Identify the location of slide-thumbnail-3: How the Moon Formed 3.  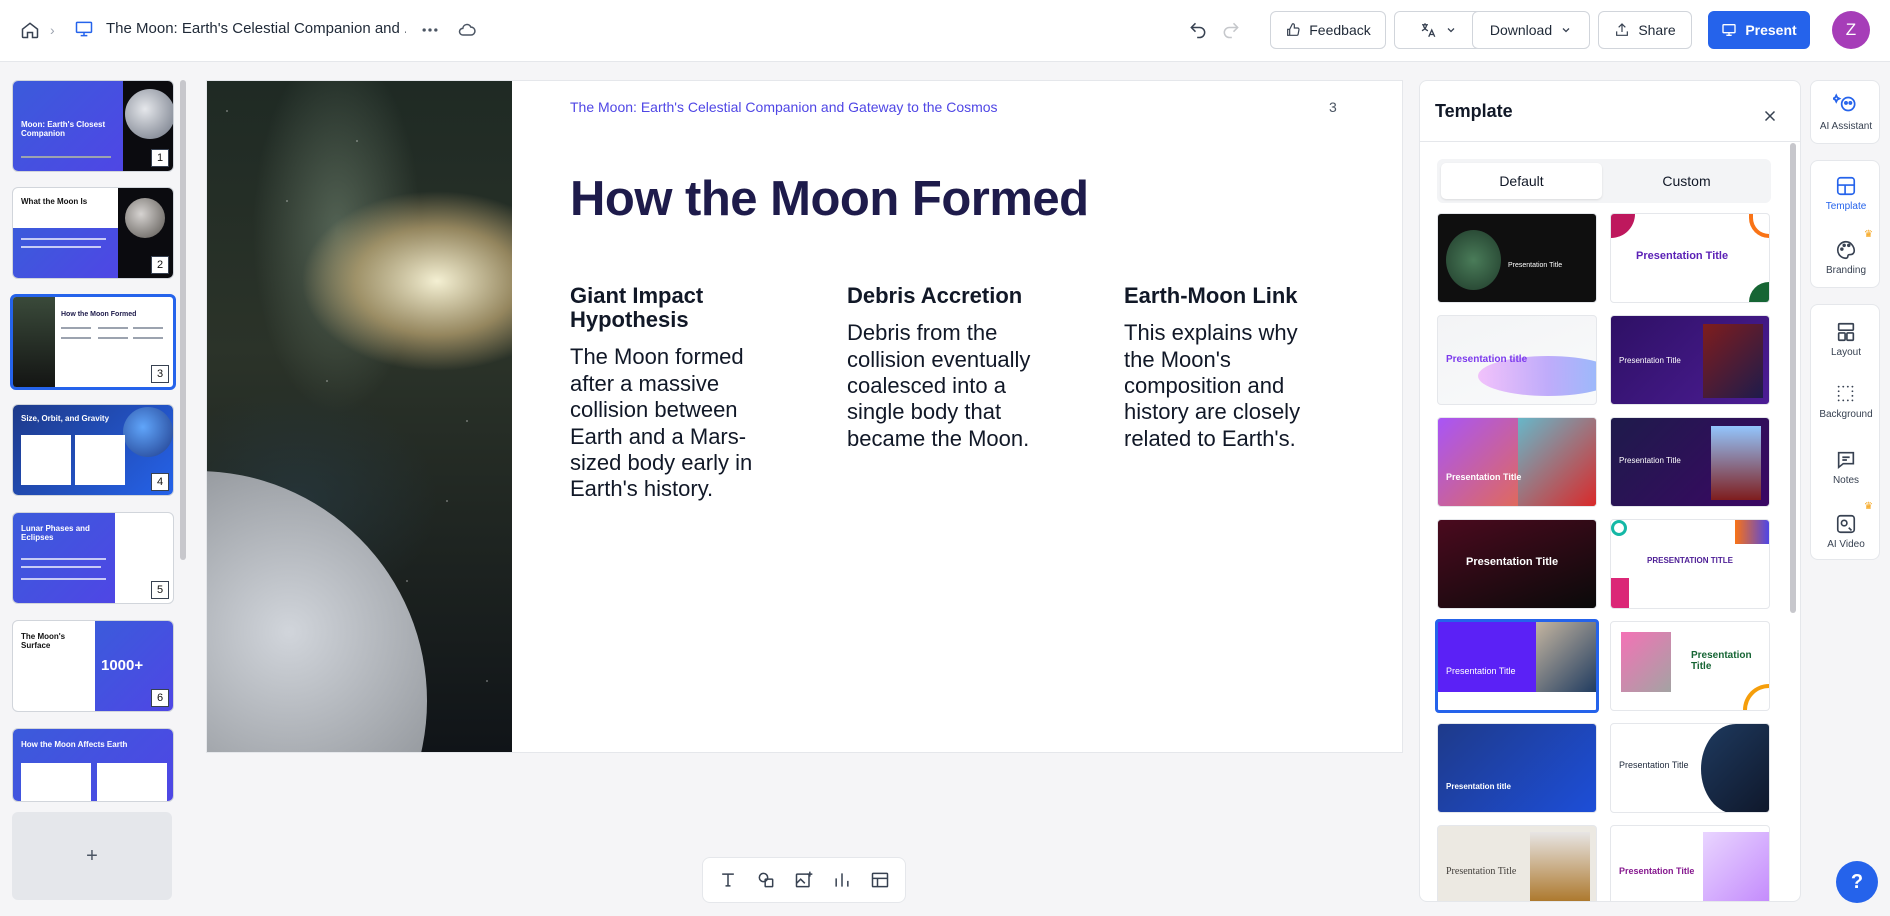
(93, 342).